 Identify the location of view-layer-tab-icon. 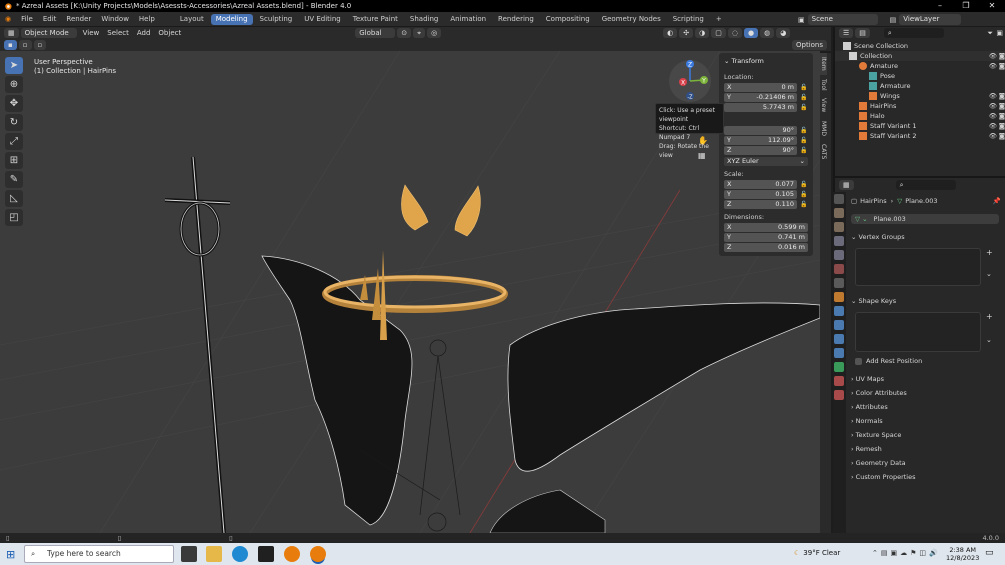
(839, 241).